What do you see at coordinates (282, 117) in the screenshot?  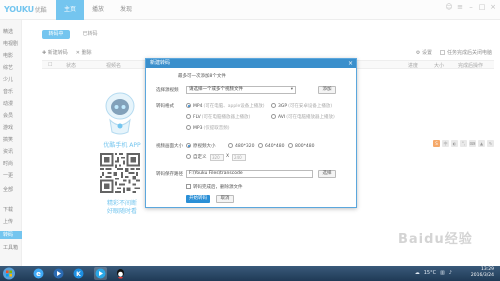 I see `format-avi-name: AVI` at bounding box center [282, 117].